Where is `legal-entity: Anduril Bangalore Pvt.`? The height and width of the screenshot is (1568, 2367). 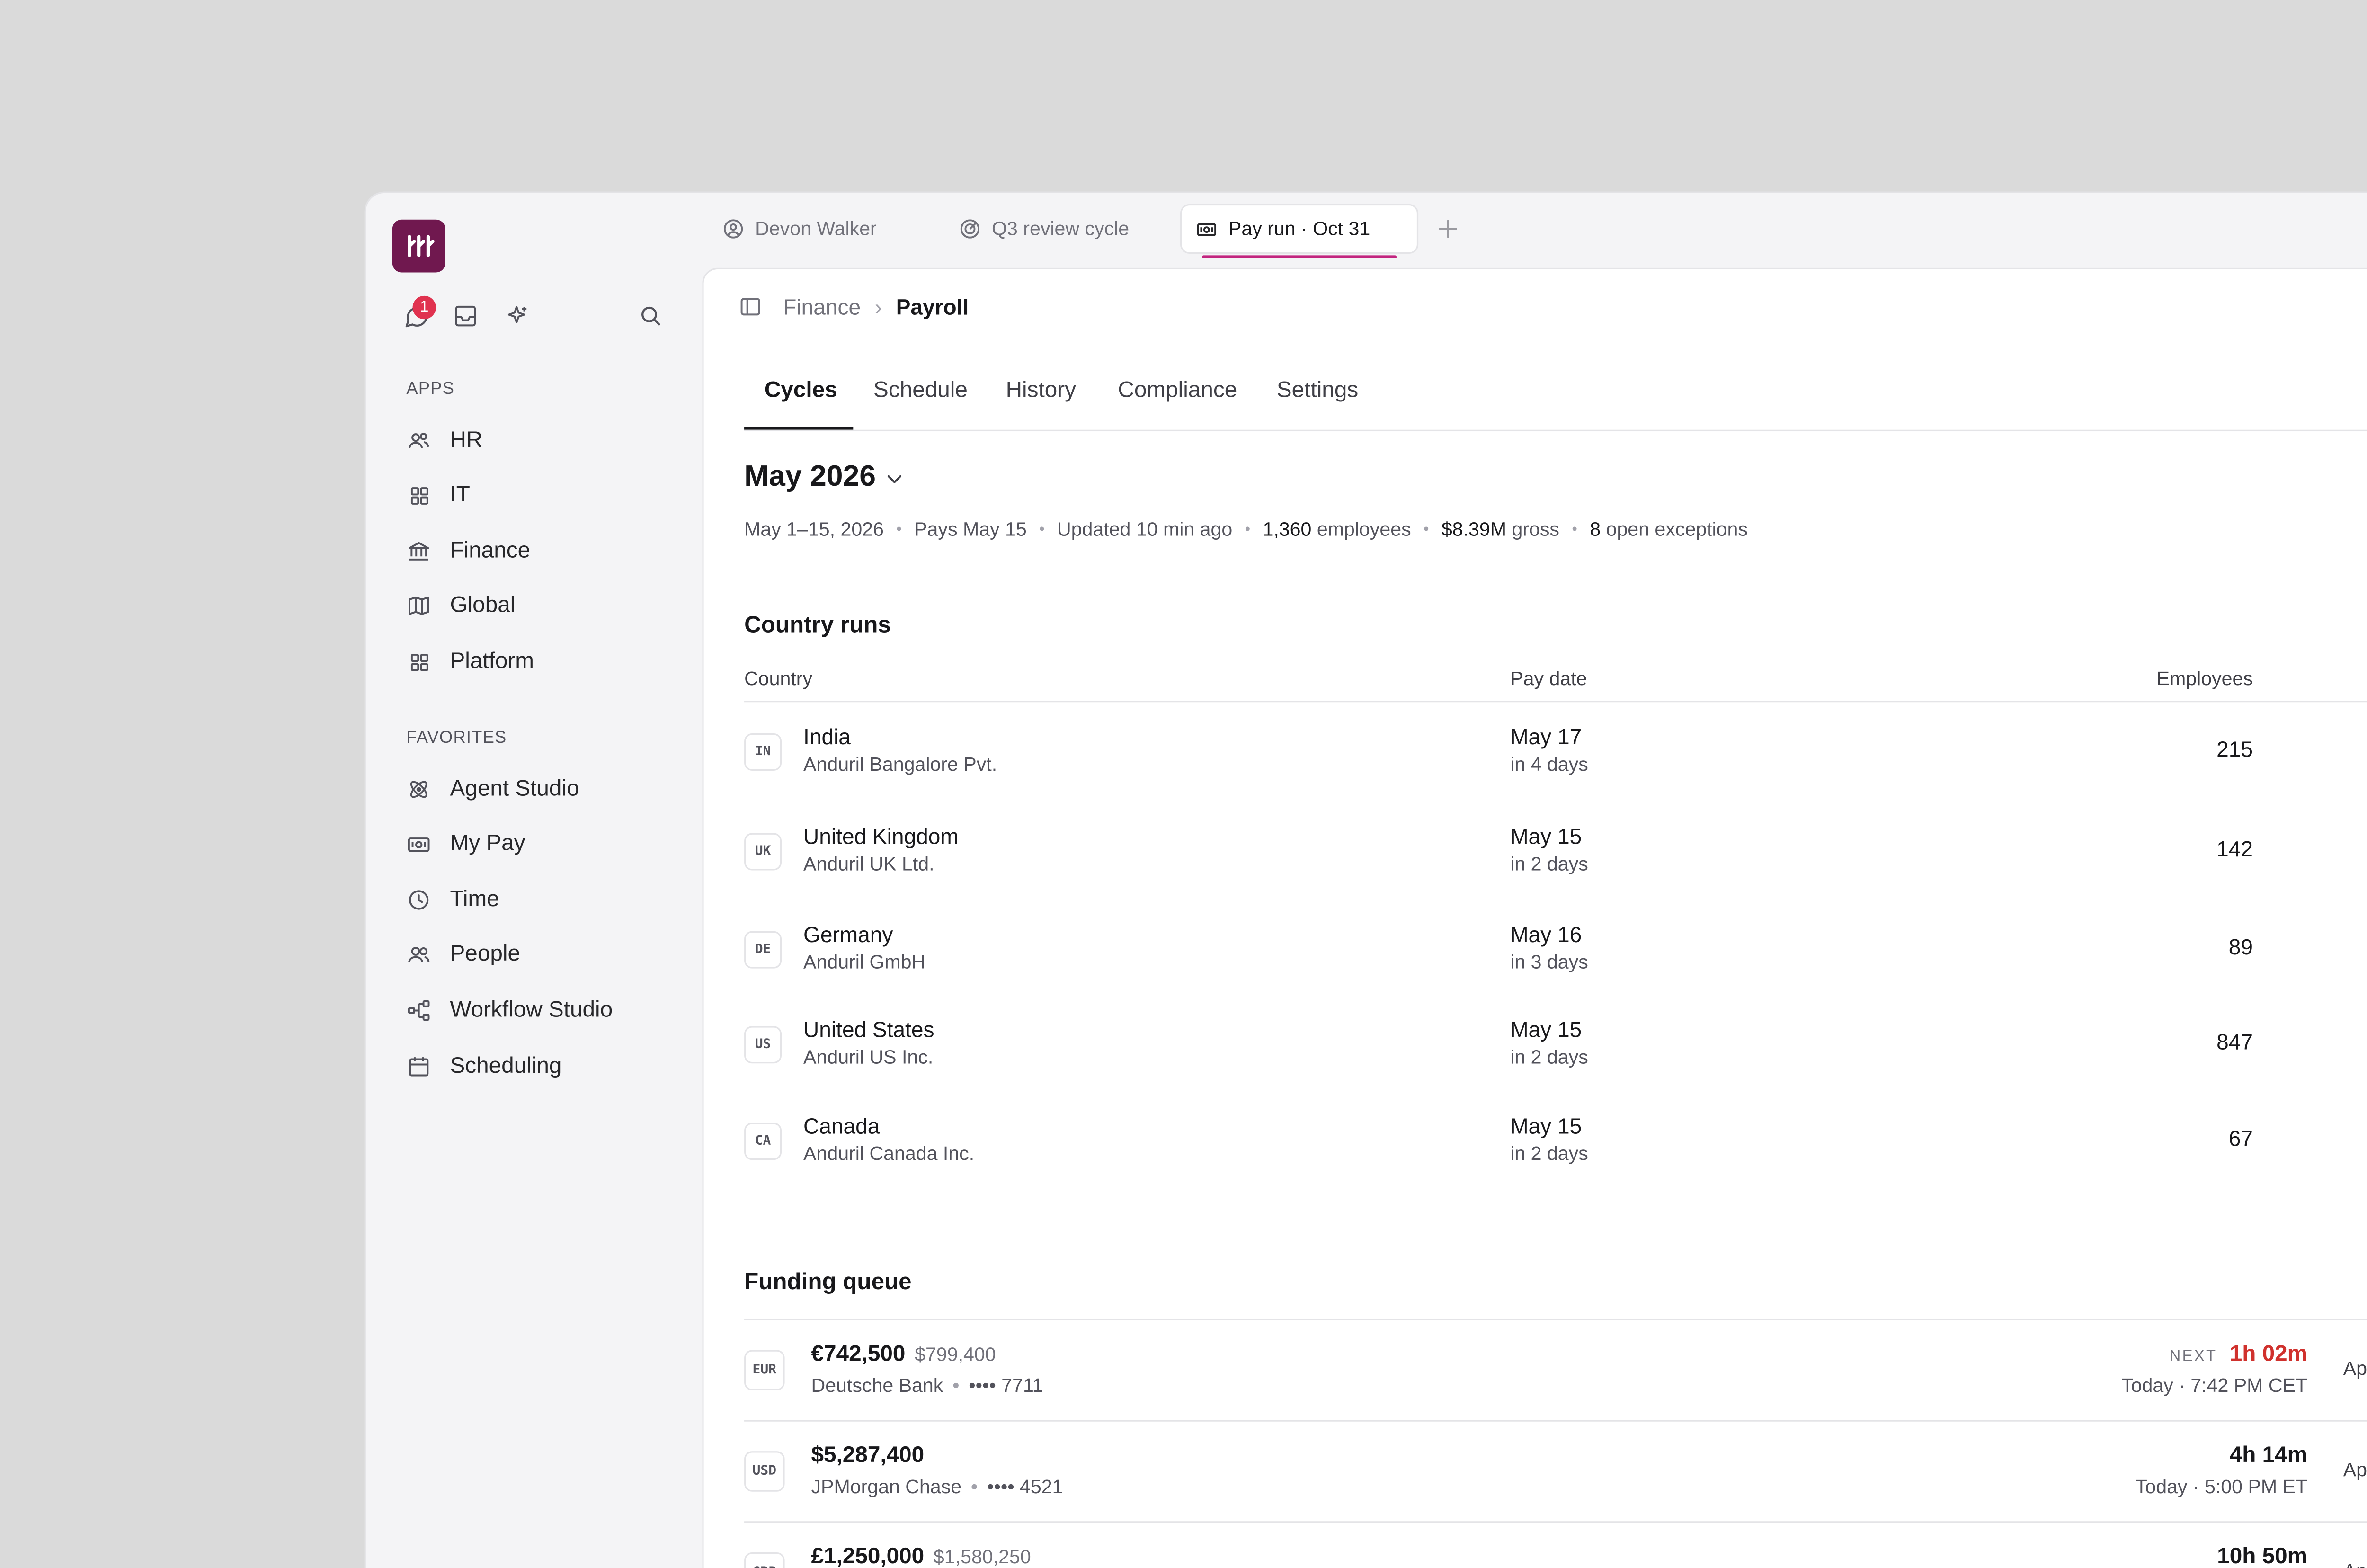 legal-entity: Anduril Bangalore Pvt. is located at coordinates (900, 764).